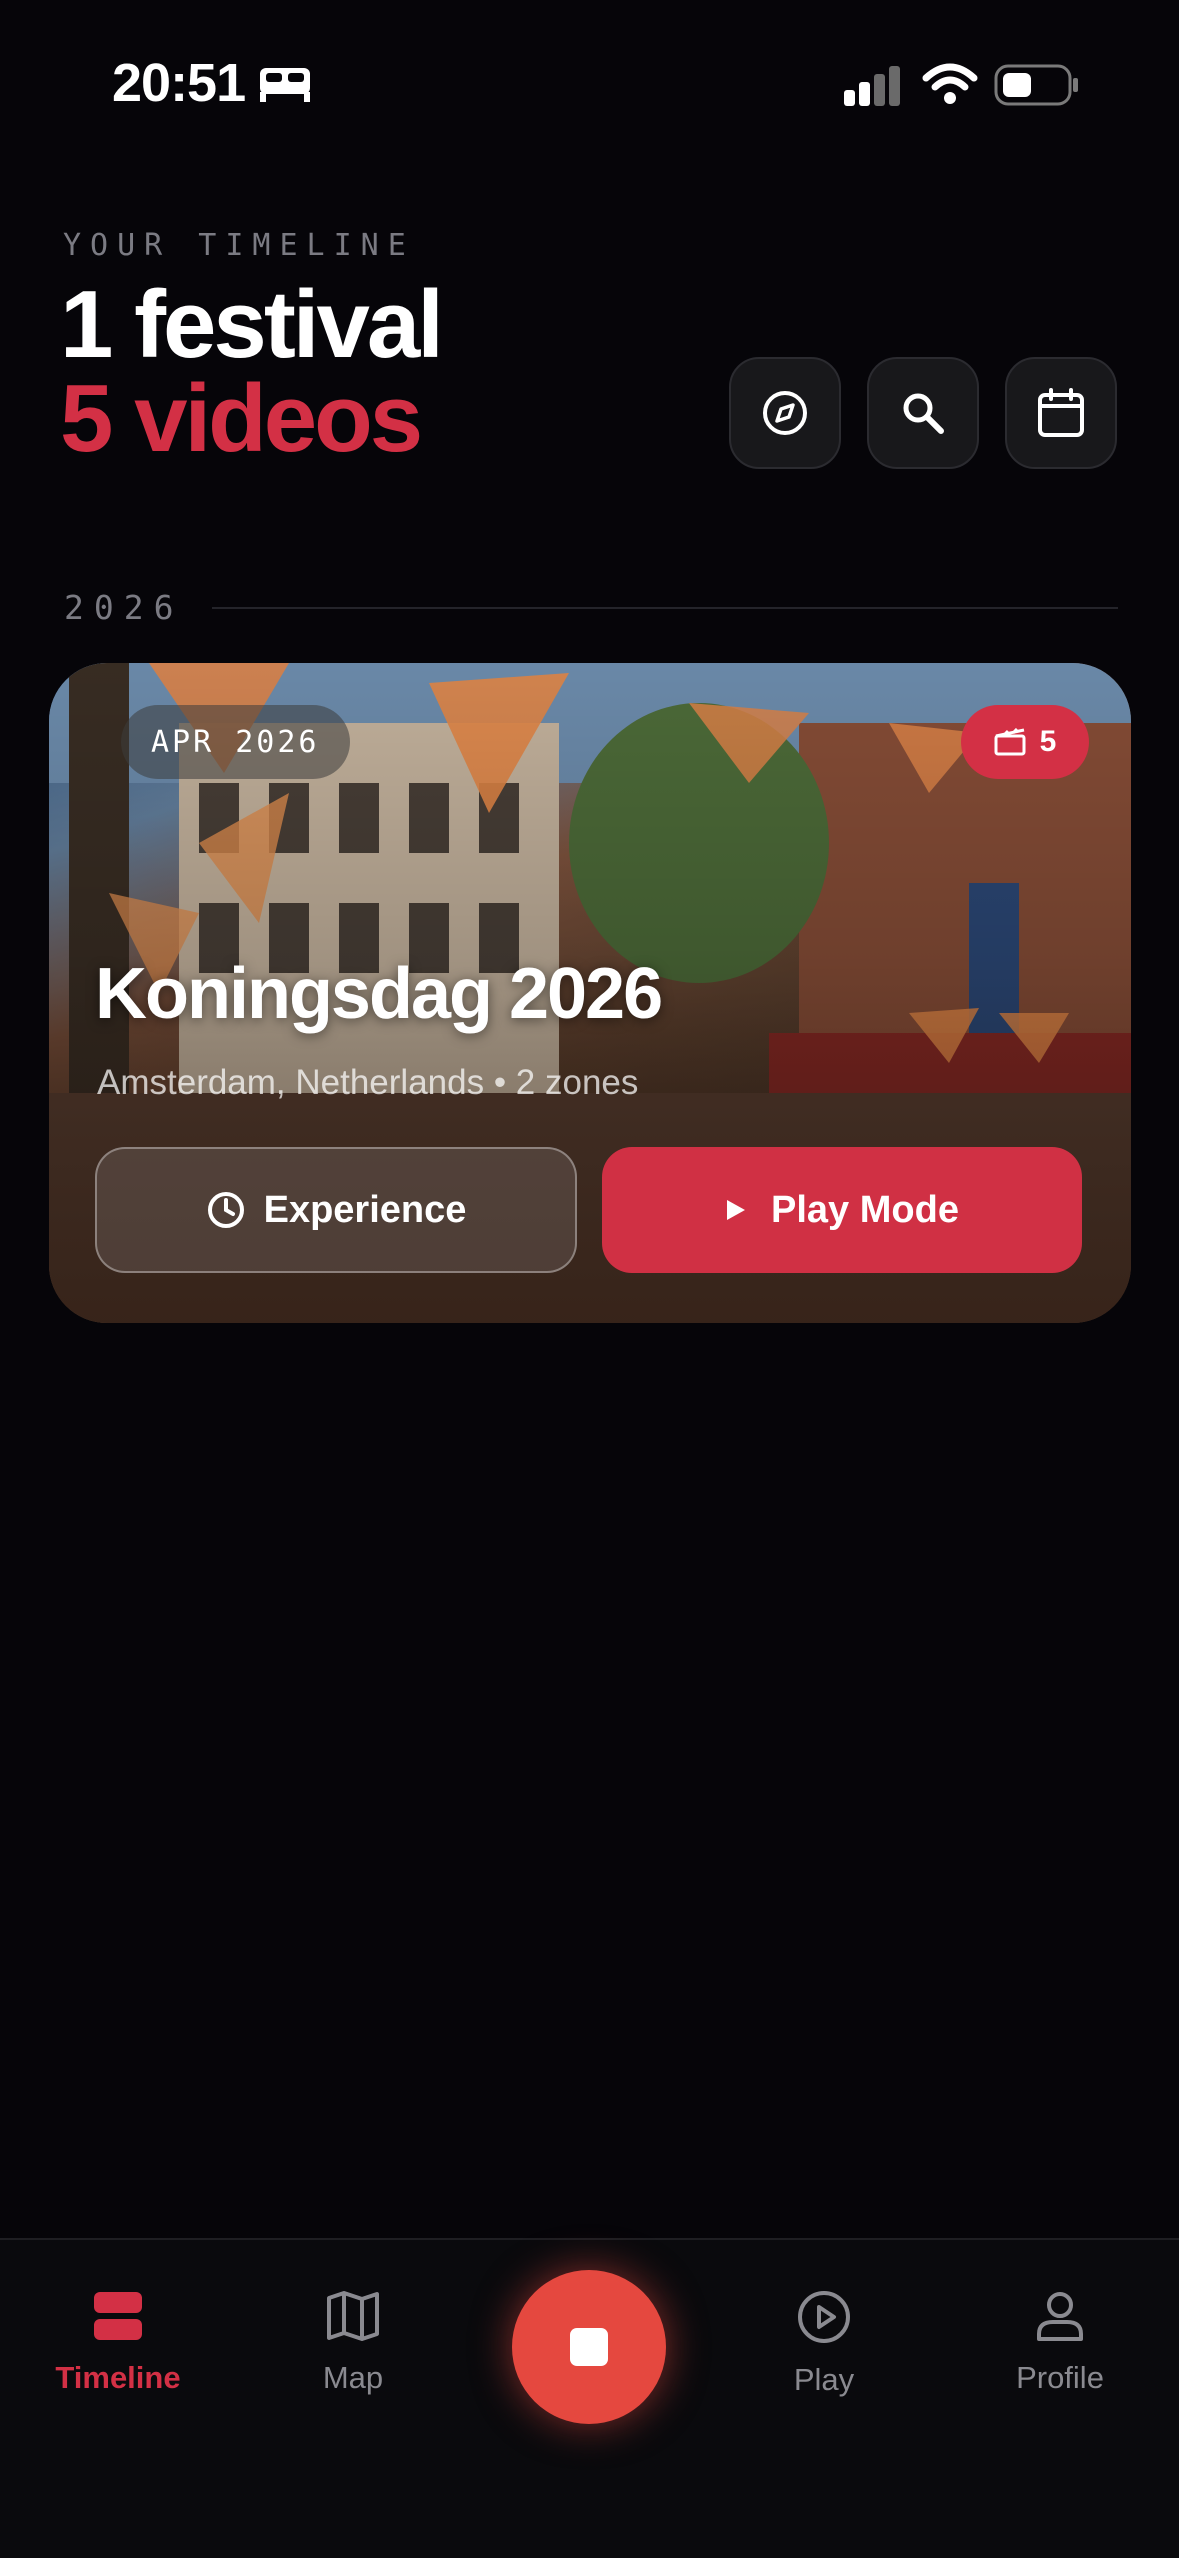 The image size is (1179, 2558). What do you see at coordinates (353, 2377) in the screenshot?
I see `tab-map-label: Map` at bounding box center [353, 2377].